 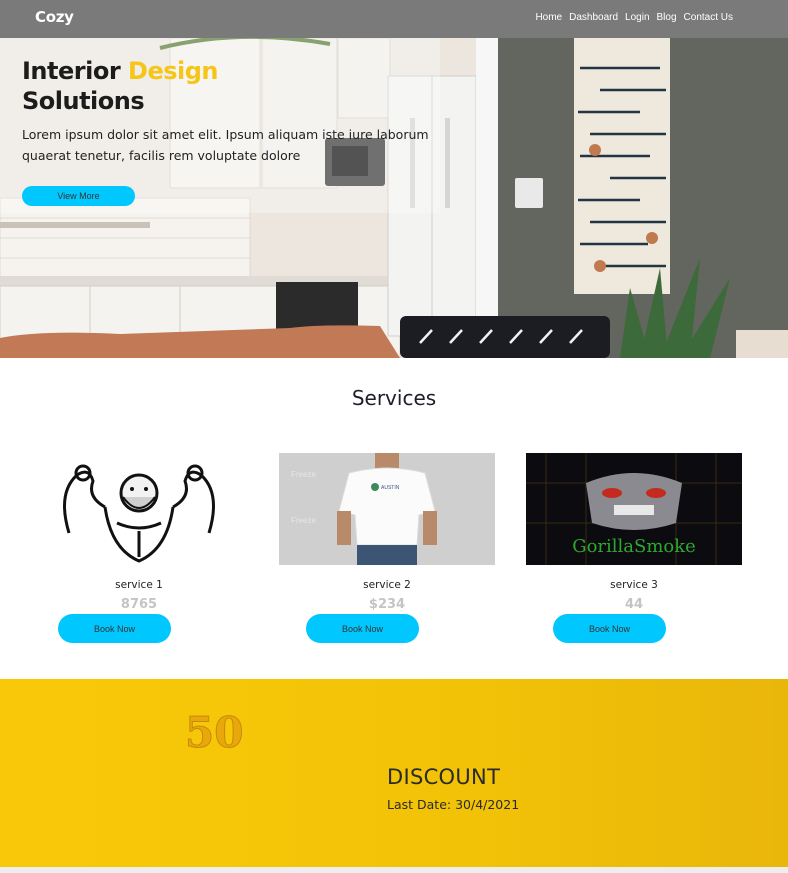 I want to click on page-bottom-strip, so click(x=394, y=870).